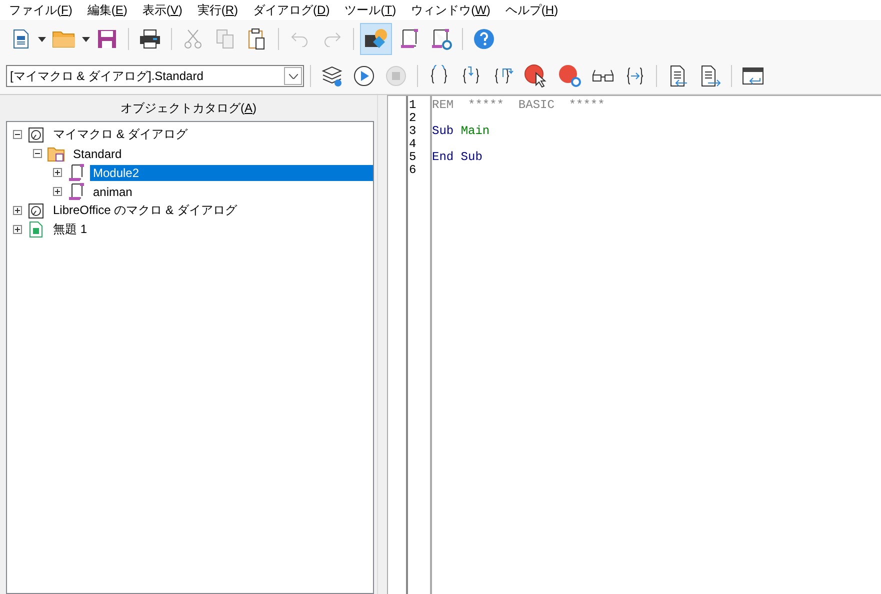  I want to click on folder-icon, so click(56, 154).